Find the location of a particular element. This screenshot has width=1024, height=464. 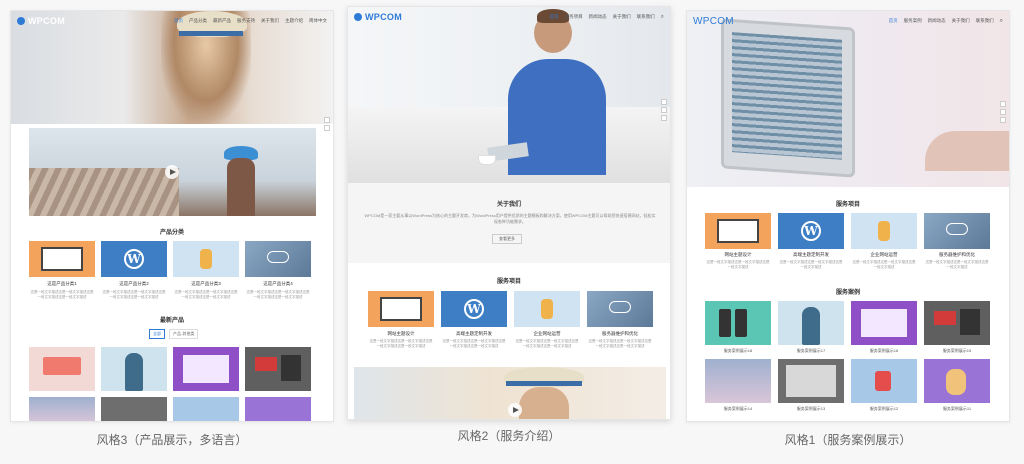

category-label-1: 这是产品分类1 is located at coordinates (62, 284).